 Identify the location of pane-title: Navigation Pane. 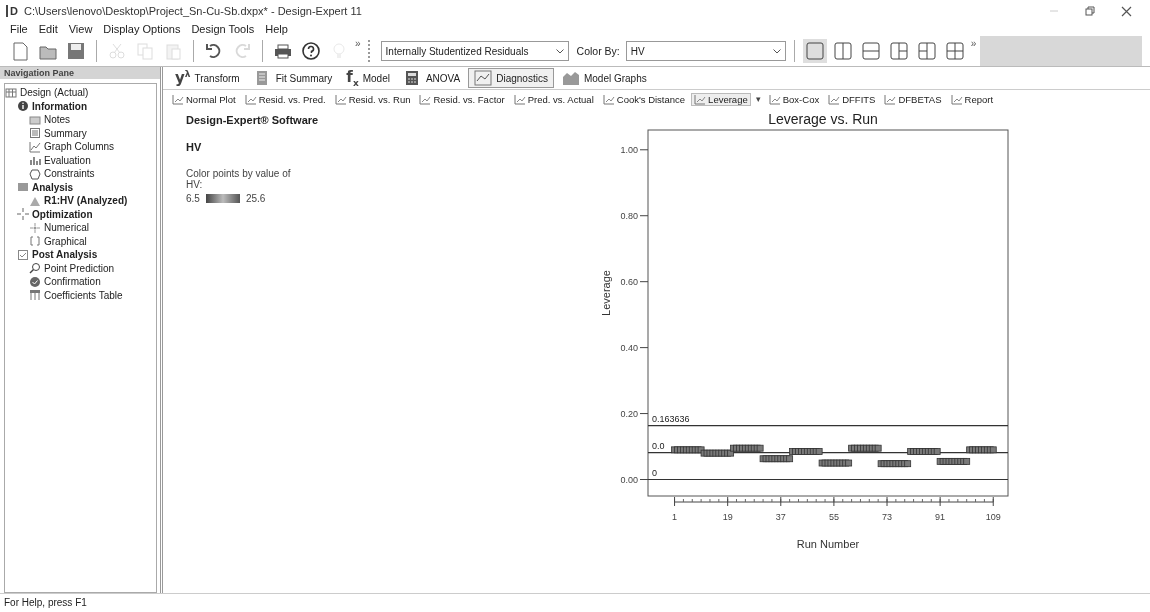
(80, 73).